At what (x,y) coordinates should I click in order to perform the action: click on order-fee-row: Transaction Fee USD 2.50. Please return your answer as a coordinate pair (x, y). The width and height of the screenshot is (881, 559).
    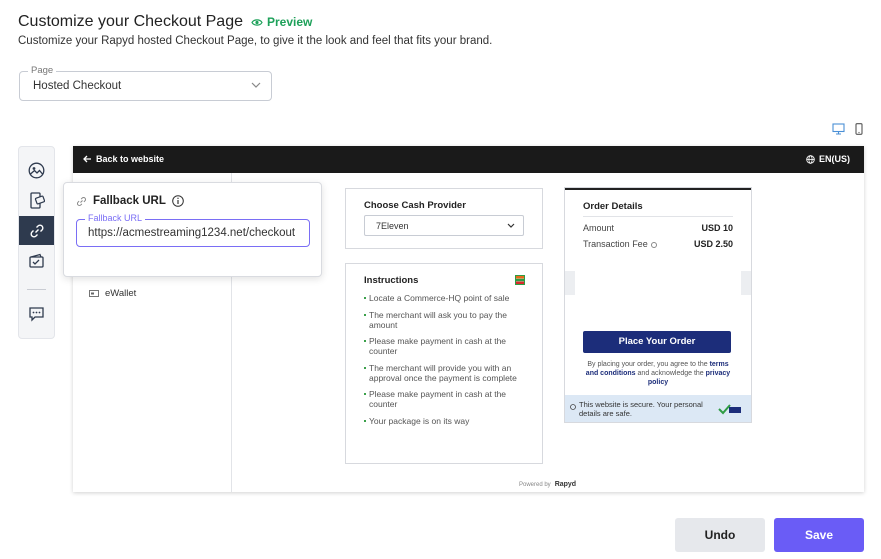
    Looking at the image, I should click on (658, 244).